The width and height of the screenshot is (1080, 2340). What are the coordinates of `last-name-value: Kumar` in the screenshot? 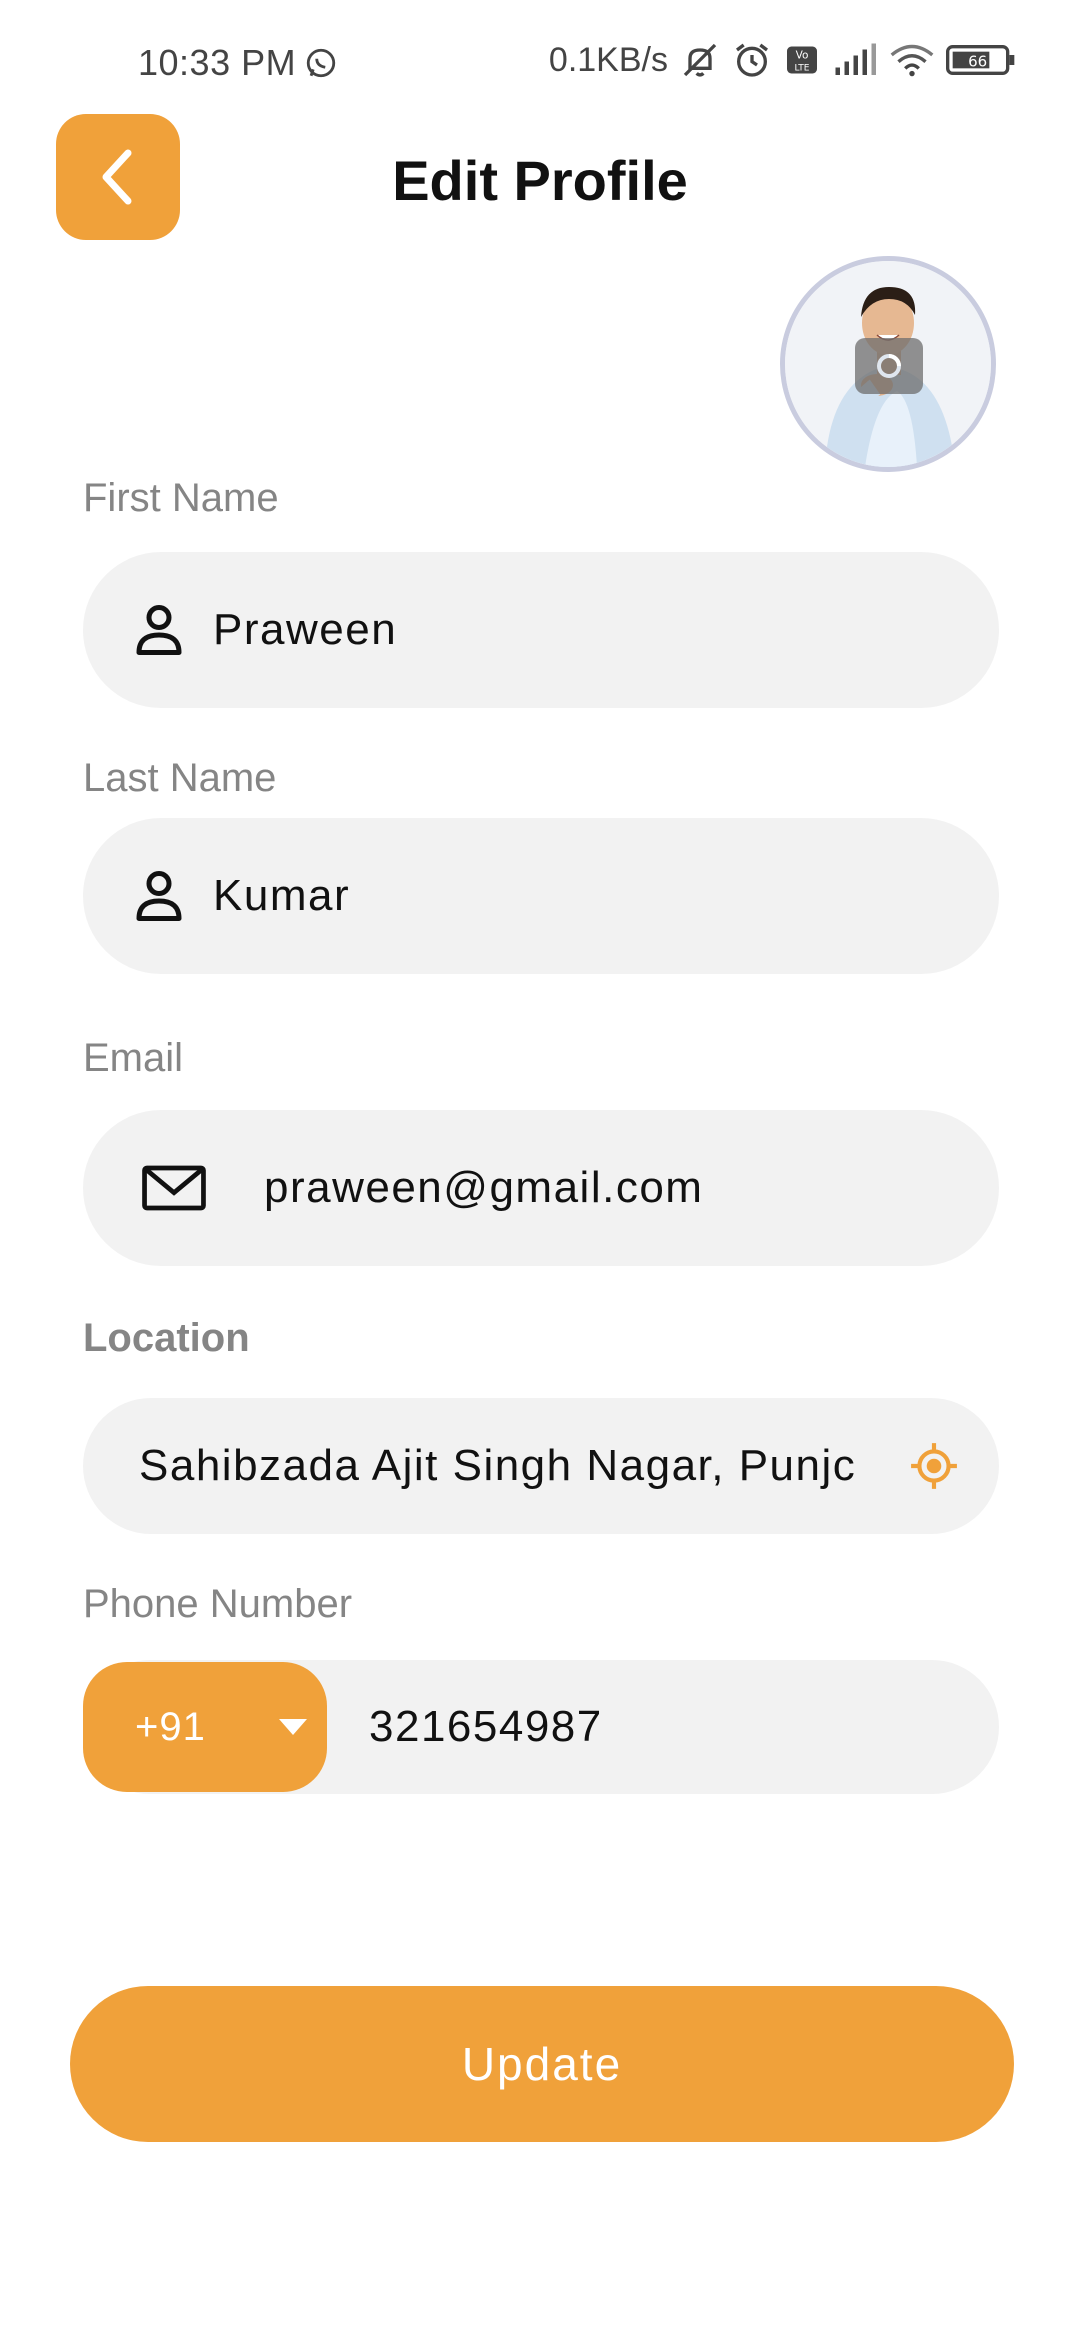 It's located at (282, 895).